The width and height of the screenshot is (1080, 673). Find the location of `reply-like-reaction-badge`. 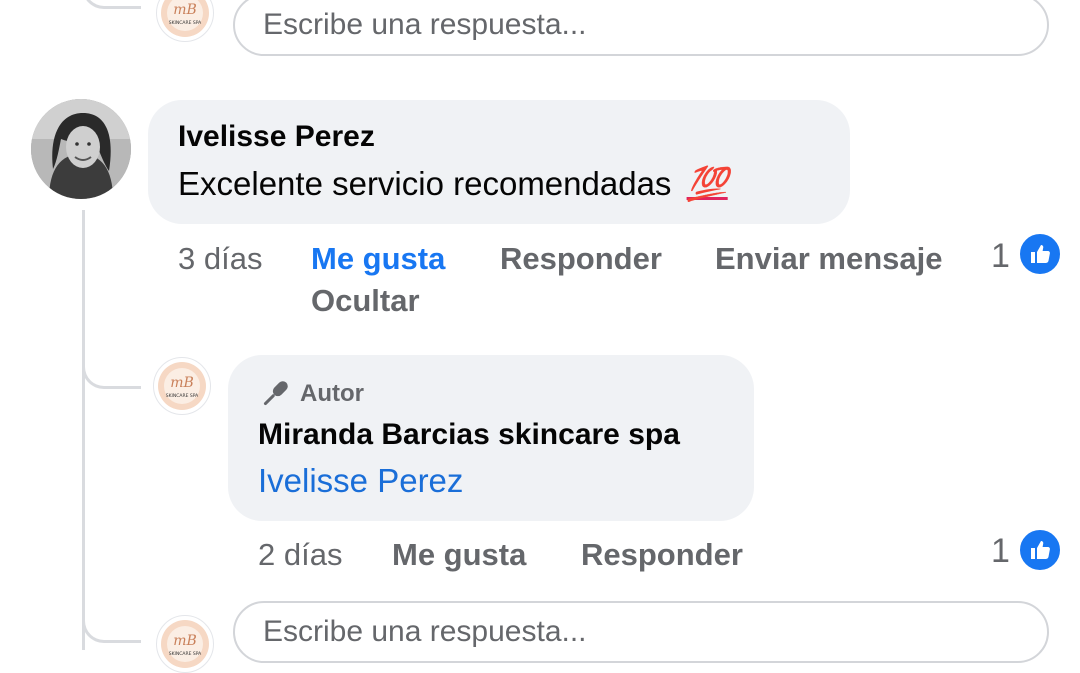

reply-like-reaction-badge is located at coordinates (1040, 550).